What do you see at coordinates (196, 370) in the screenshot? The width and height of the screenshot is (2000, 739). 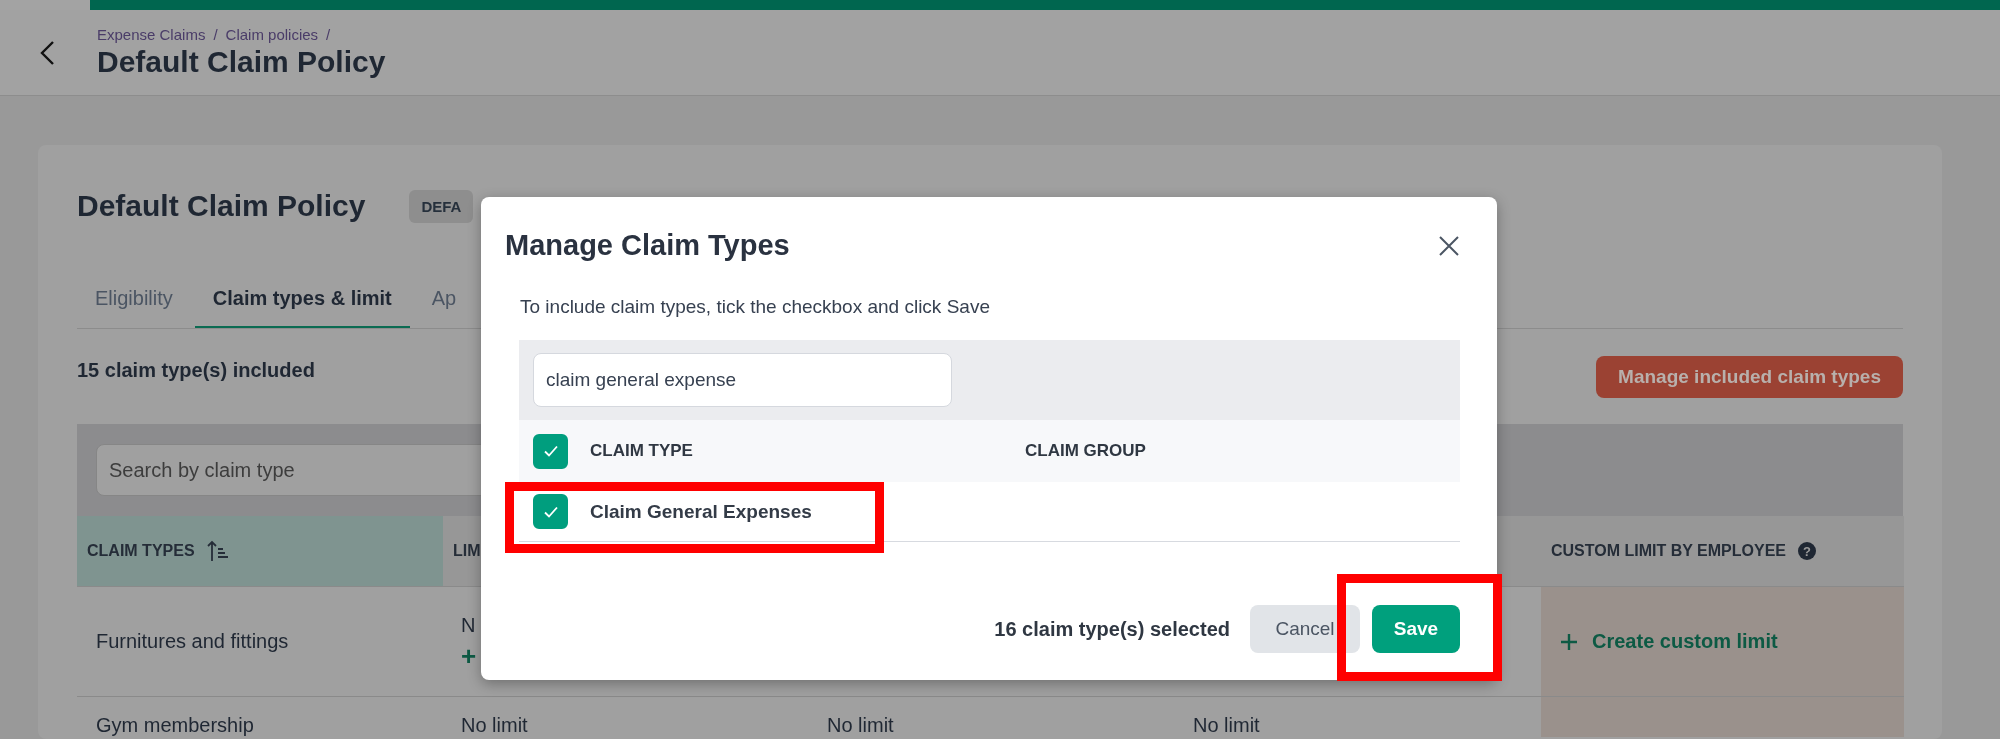 I see `included-count: 15 claim type(s) included` at bounding box center [196, 370].